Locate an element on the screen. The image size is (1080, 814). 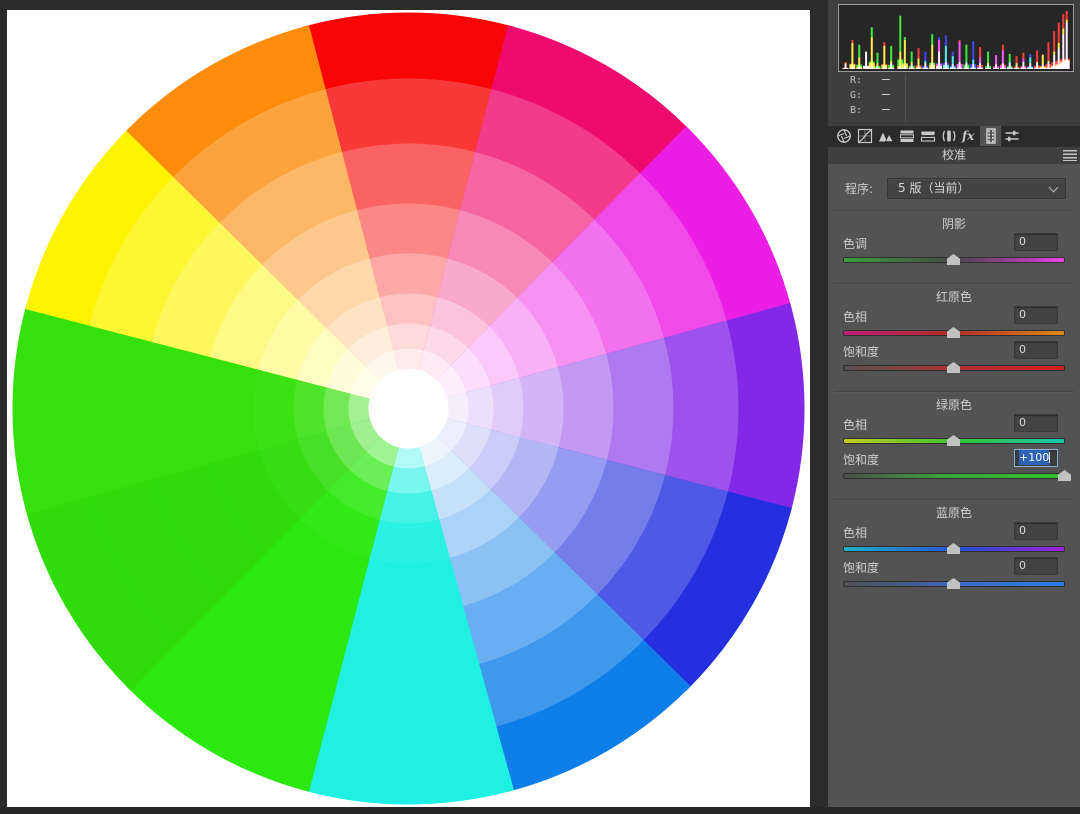
section-title: 阴影 is located at coordinates (953, 224).